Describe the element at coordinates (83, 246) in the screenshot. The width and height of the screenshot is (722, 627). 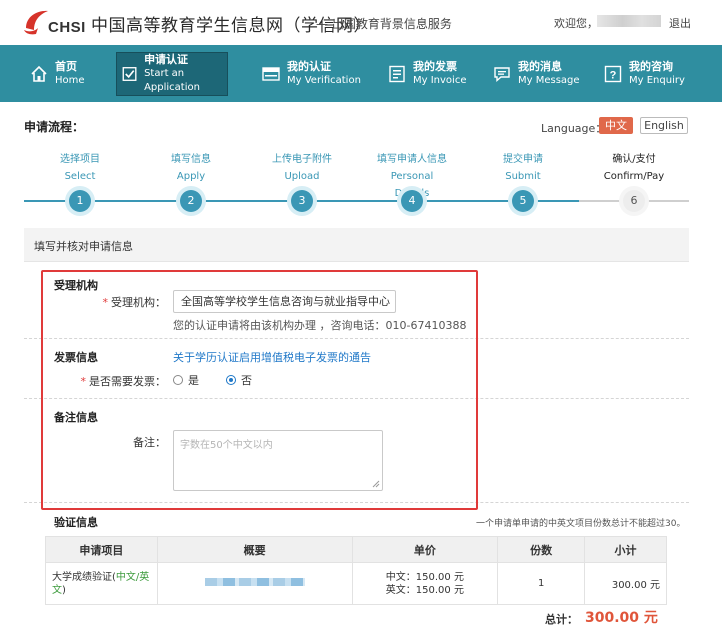
I see `form-section-title: 填写并核对申请信息` at that location.